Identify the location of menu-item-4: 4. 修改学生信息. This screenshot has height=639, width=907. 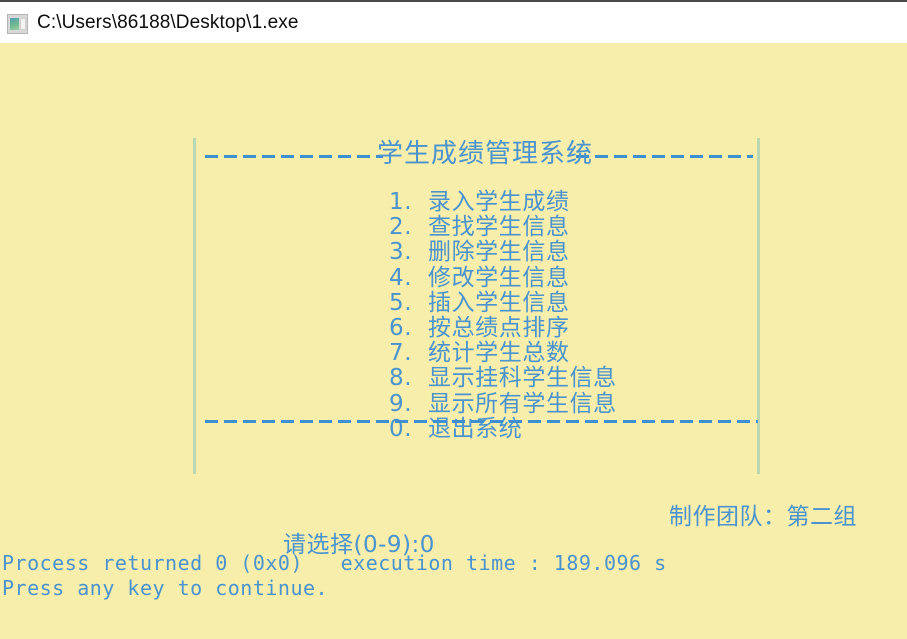
(503, 277).